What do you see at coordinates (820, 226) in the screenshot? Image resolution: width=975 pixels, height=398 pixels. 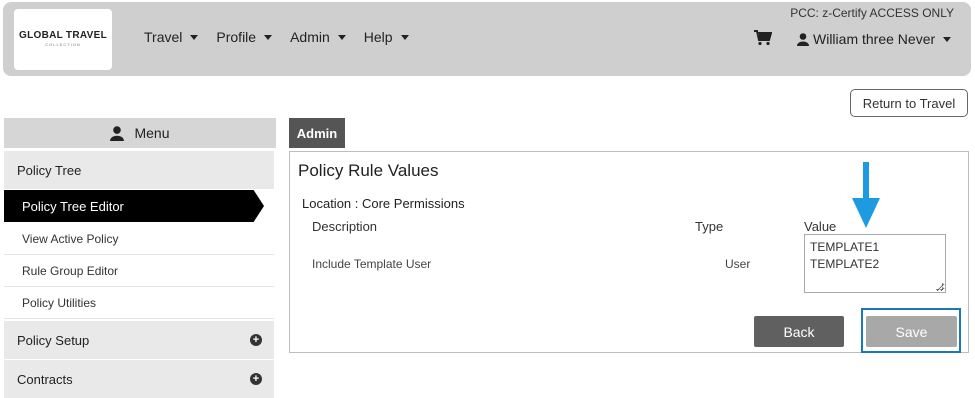 I see `column-header-value: Value` at bounding box center [820, 226].